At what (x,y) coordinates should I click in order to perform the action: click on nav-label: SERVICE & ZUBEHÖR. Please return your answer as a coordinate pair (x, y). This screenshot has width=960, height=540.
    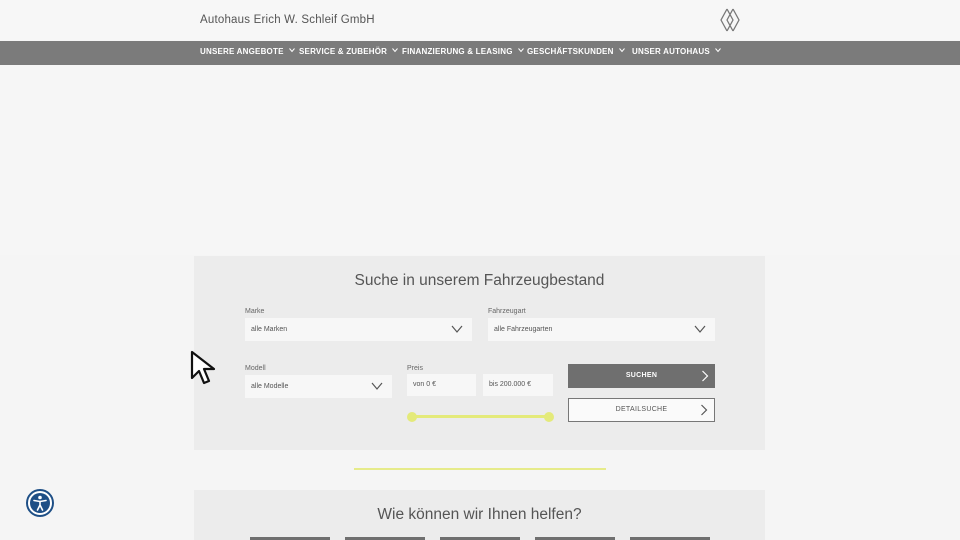
    Looking at the image, I should click on (343, 51).